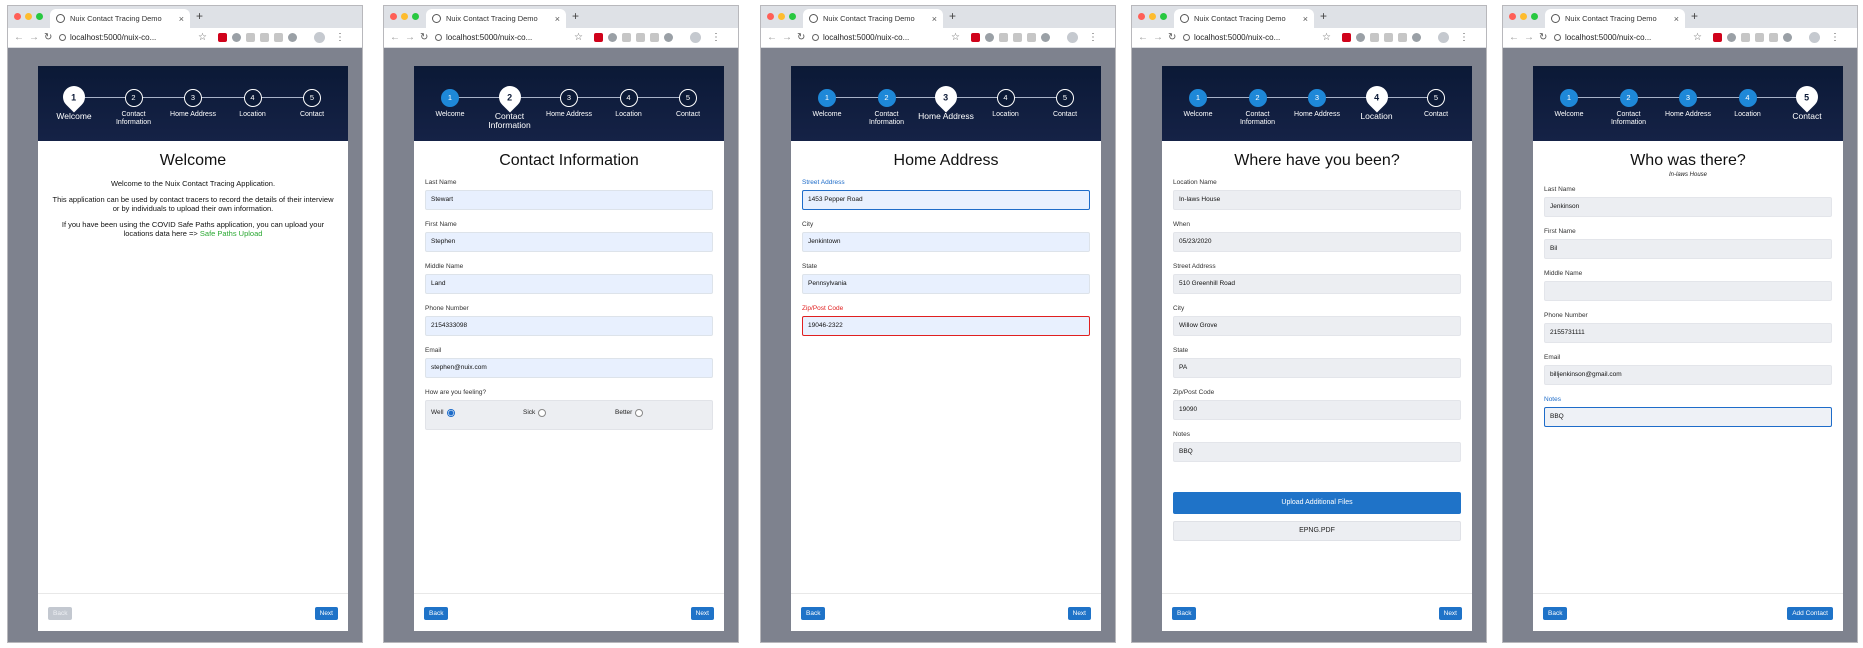  What do you see at coordinates (946, 242) in the screenshot?
I see `city-input: Jenkintown` at bounding box center [946, 242].